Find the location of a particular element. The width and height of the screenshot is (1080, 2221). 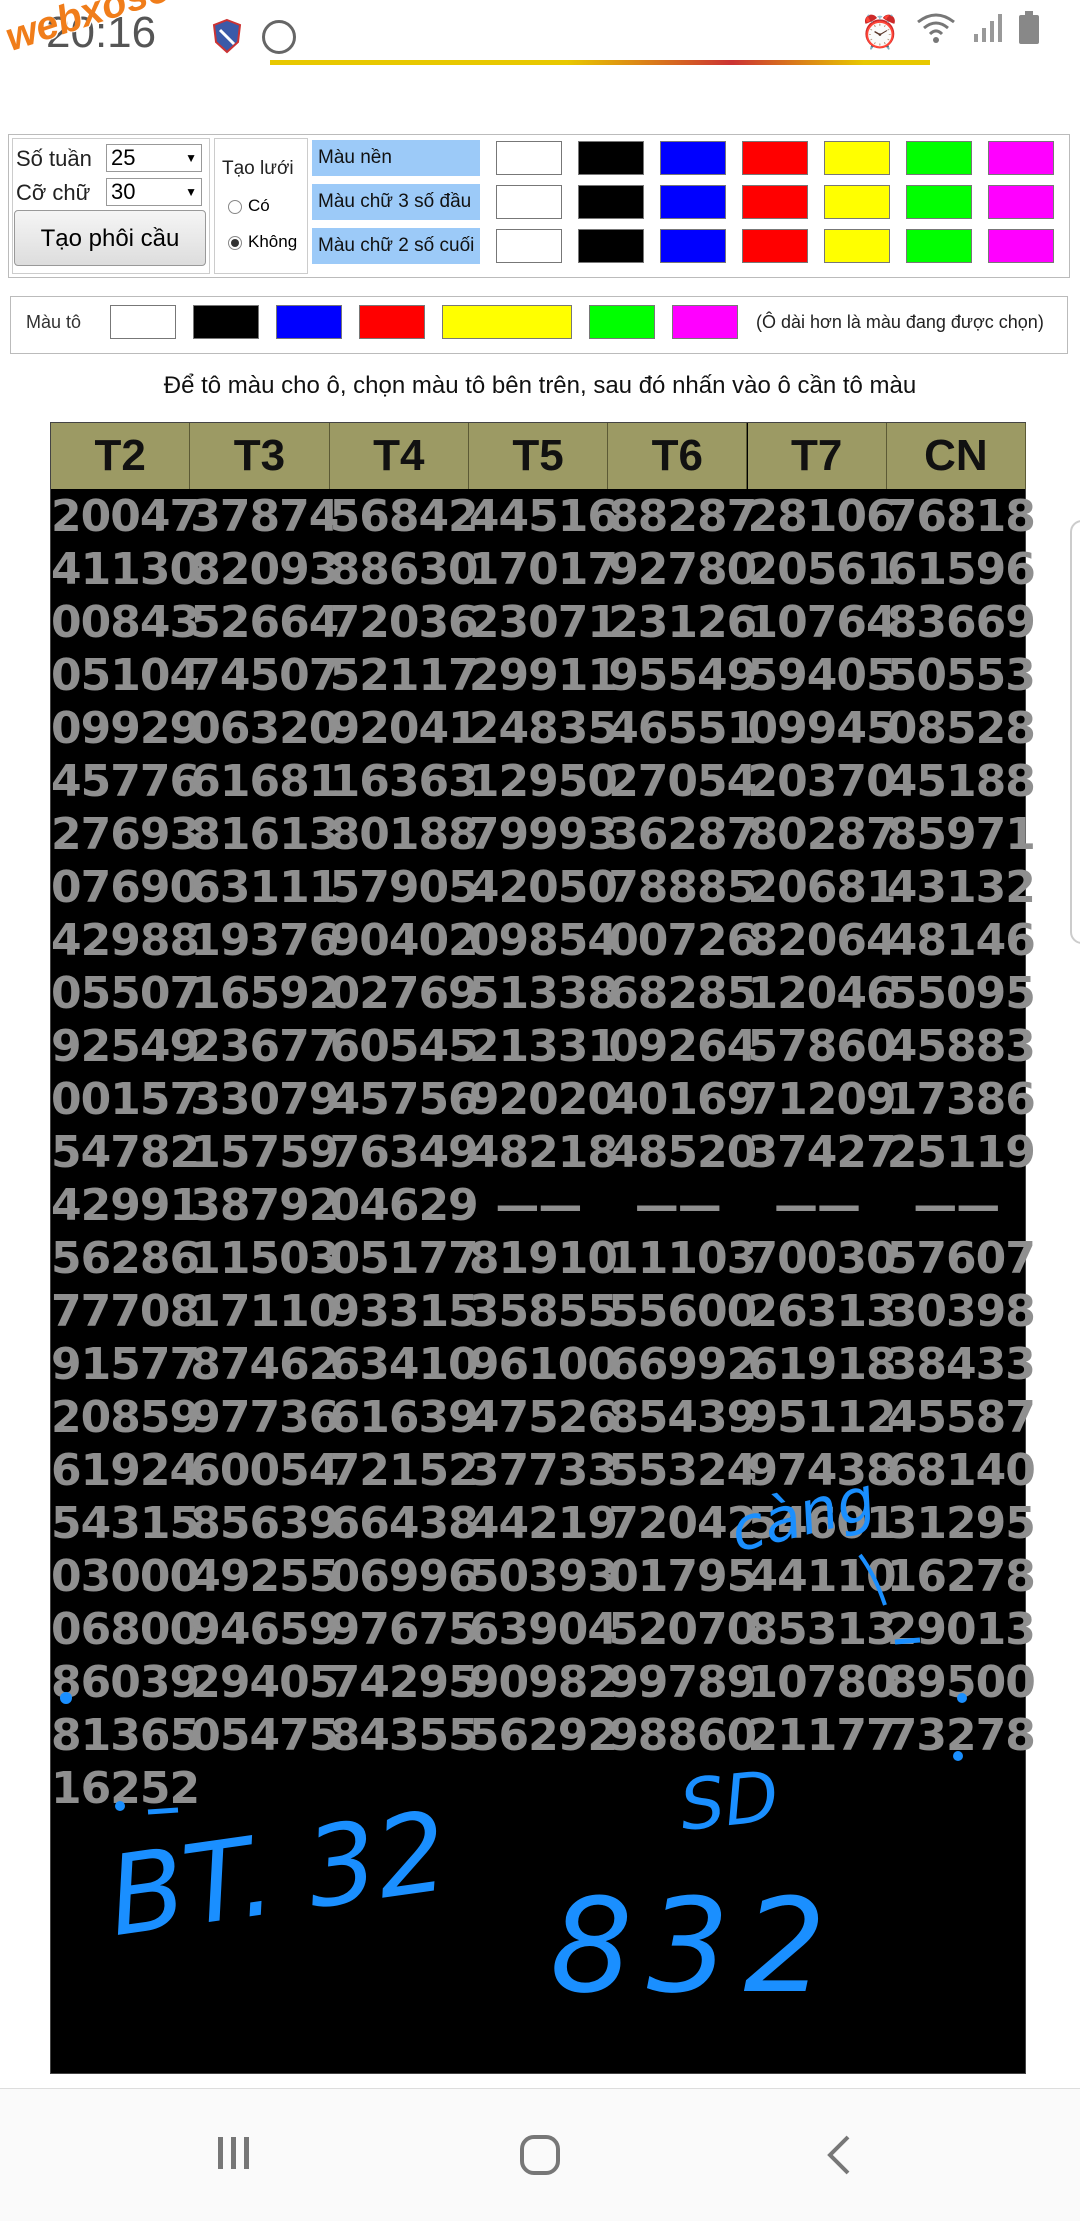

navigation-bar is located at coordinates (540, 2154).